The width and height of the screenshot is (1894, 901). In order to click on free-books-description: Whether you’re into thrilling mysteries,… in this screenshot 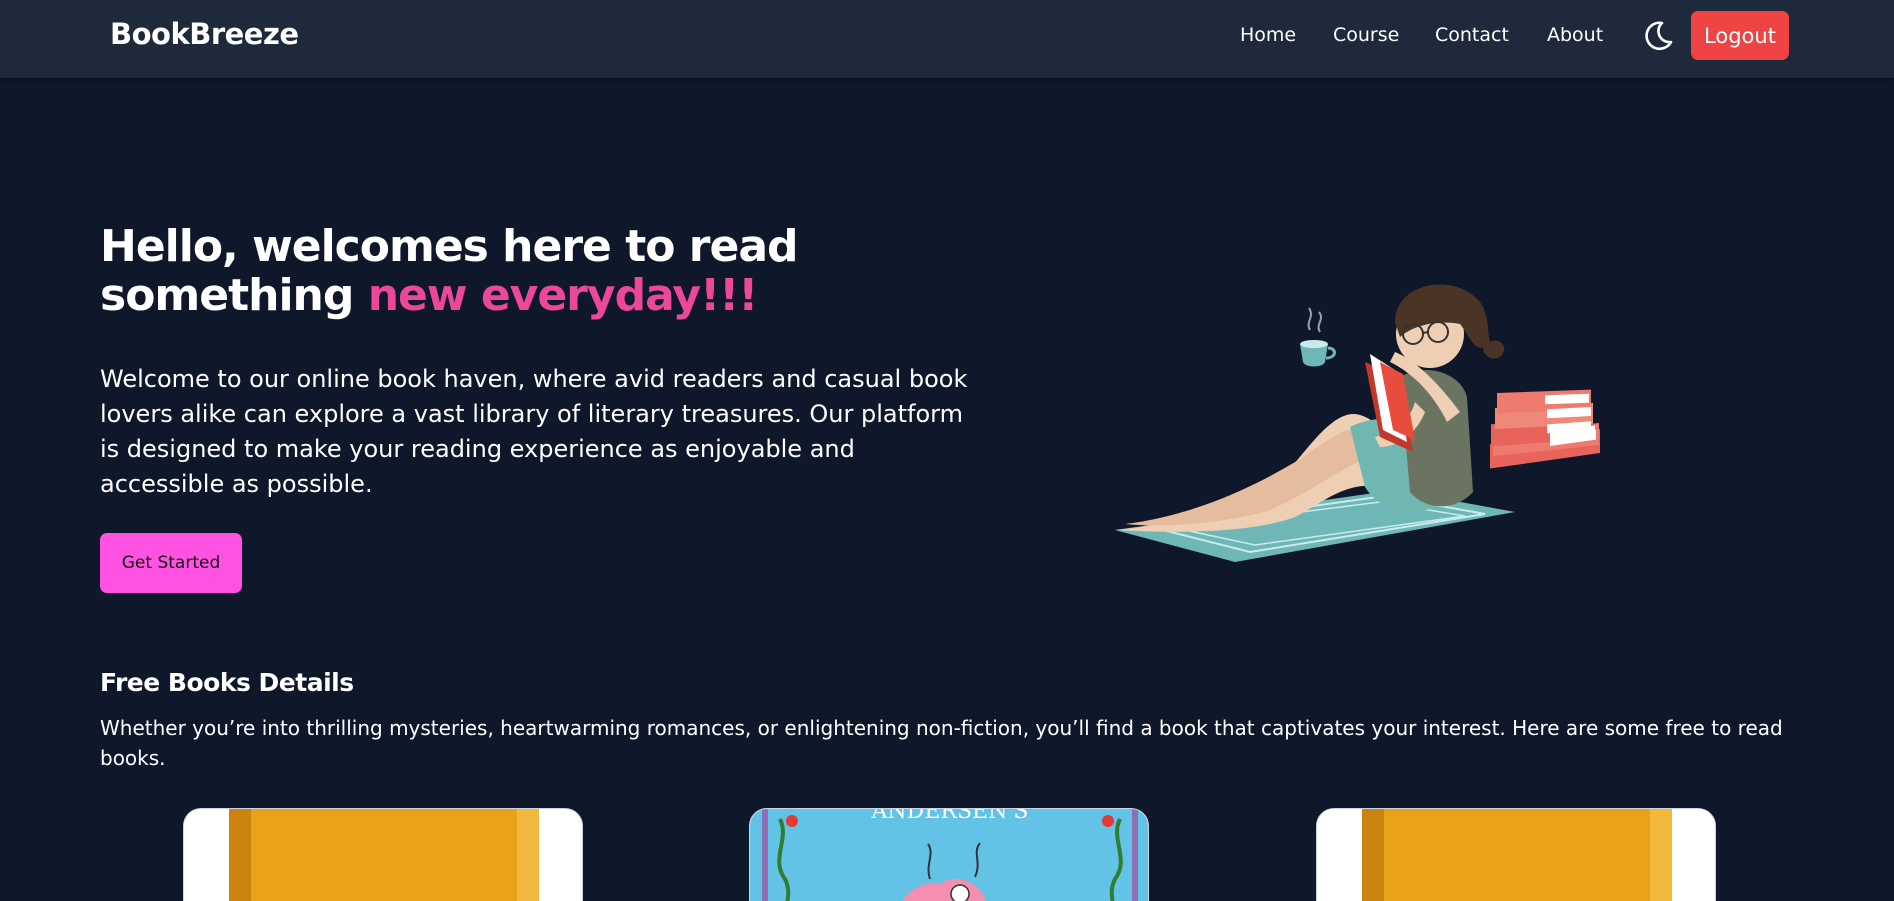, I will do `click(941, 743)`.